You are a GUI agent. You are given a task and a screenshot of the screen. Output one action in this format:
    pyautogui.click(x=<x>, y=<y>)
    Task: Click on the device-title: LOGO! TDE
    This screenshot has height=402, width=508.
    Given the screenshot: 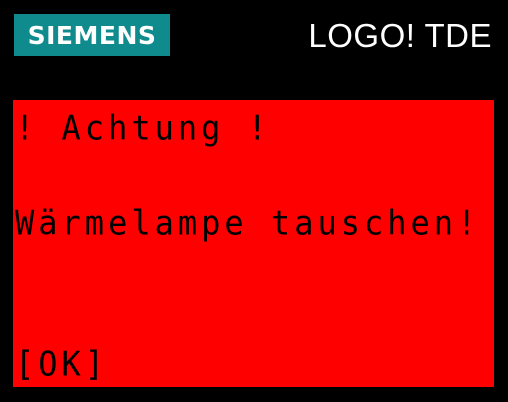 What is the action you would take?
    pyautogui.click(x=400, y=35)
    